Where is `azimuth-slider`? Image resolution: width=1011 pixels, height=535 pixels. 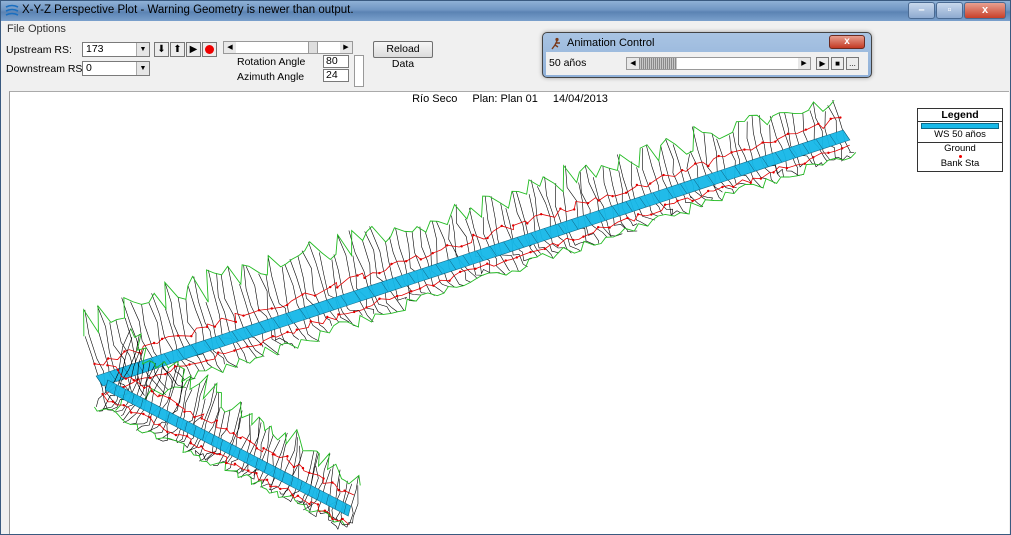
azimuth-slider is located at coordinates (359, 71).